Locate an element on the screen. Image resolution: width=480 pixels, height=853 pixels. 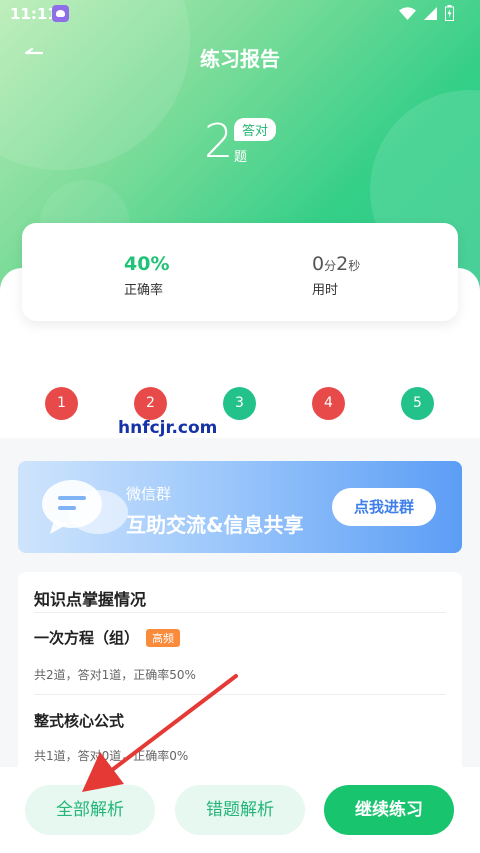
knowledge-item-name: 一次方程（组） is located at coordinates (87, 638).